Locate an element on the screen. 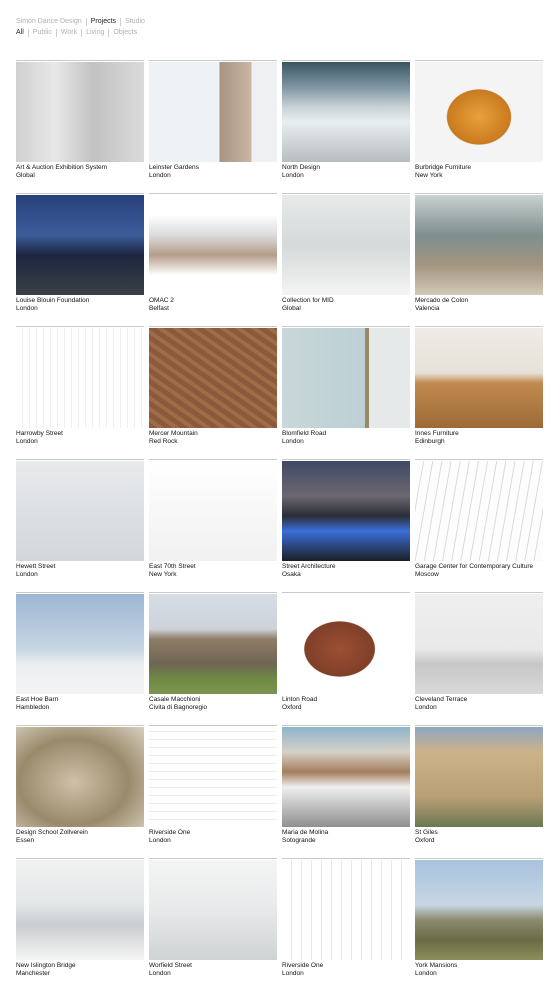 This screenshot has width=560, height=1007. filter-link-work: Work is located at coordinates (69, 33).